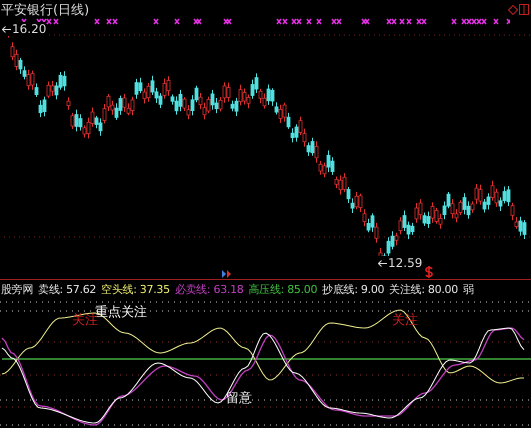  I want to click on high-price-label: 16.20, so click(29, 29).